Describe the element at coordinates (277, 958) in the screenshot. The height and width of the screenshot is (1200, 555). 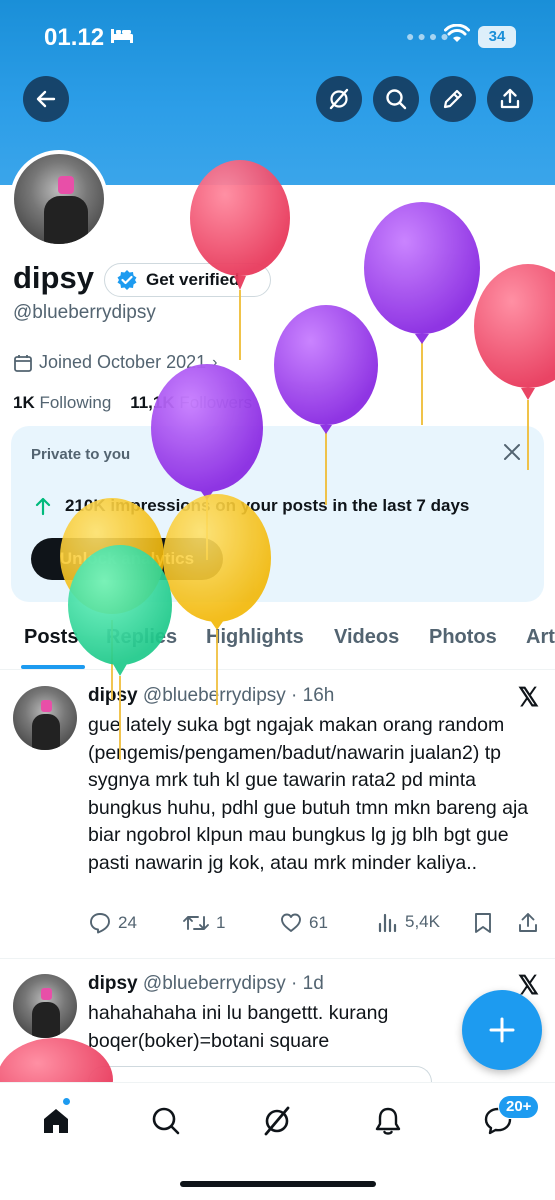
I see `post-divider` at that location.